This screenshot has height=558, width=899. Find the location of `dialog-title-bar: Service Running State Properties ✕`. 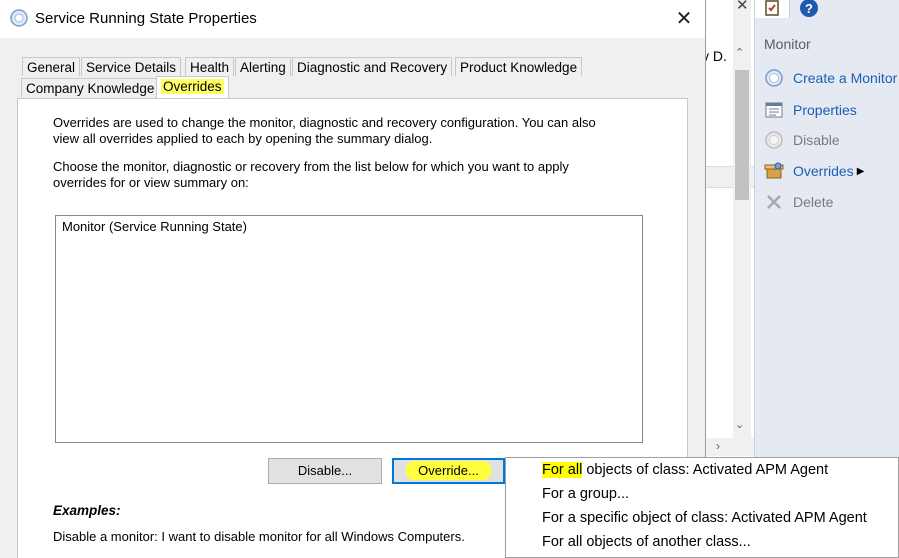

dialog-title-bar: Service Running State Properties ✕ is located at coordinates (352, 19).